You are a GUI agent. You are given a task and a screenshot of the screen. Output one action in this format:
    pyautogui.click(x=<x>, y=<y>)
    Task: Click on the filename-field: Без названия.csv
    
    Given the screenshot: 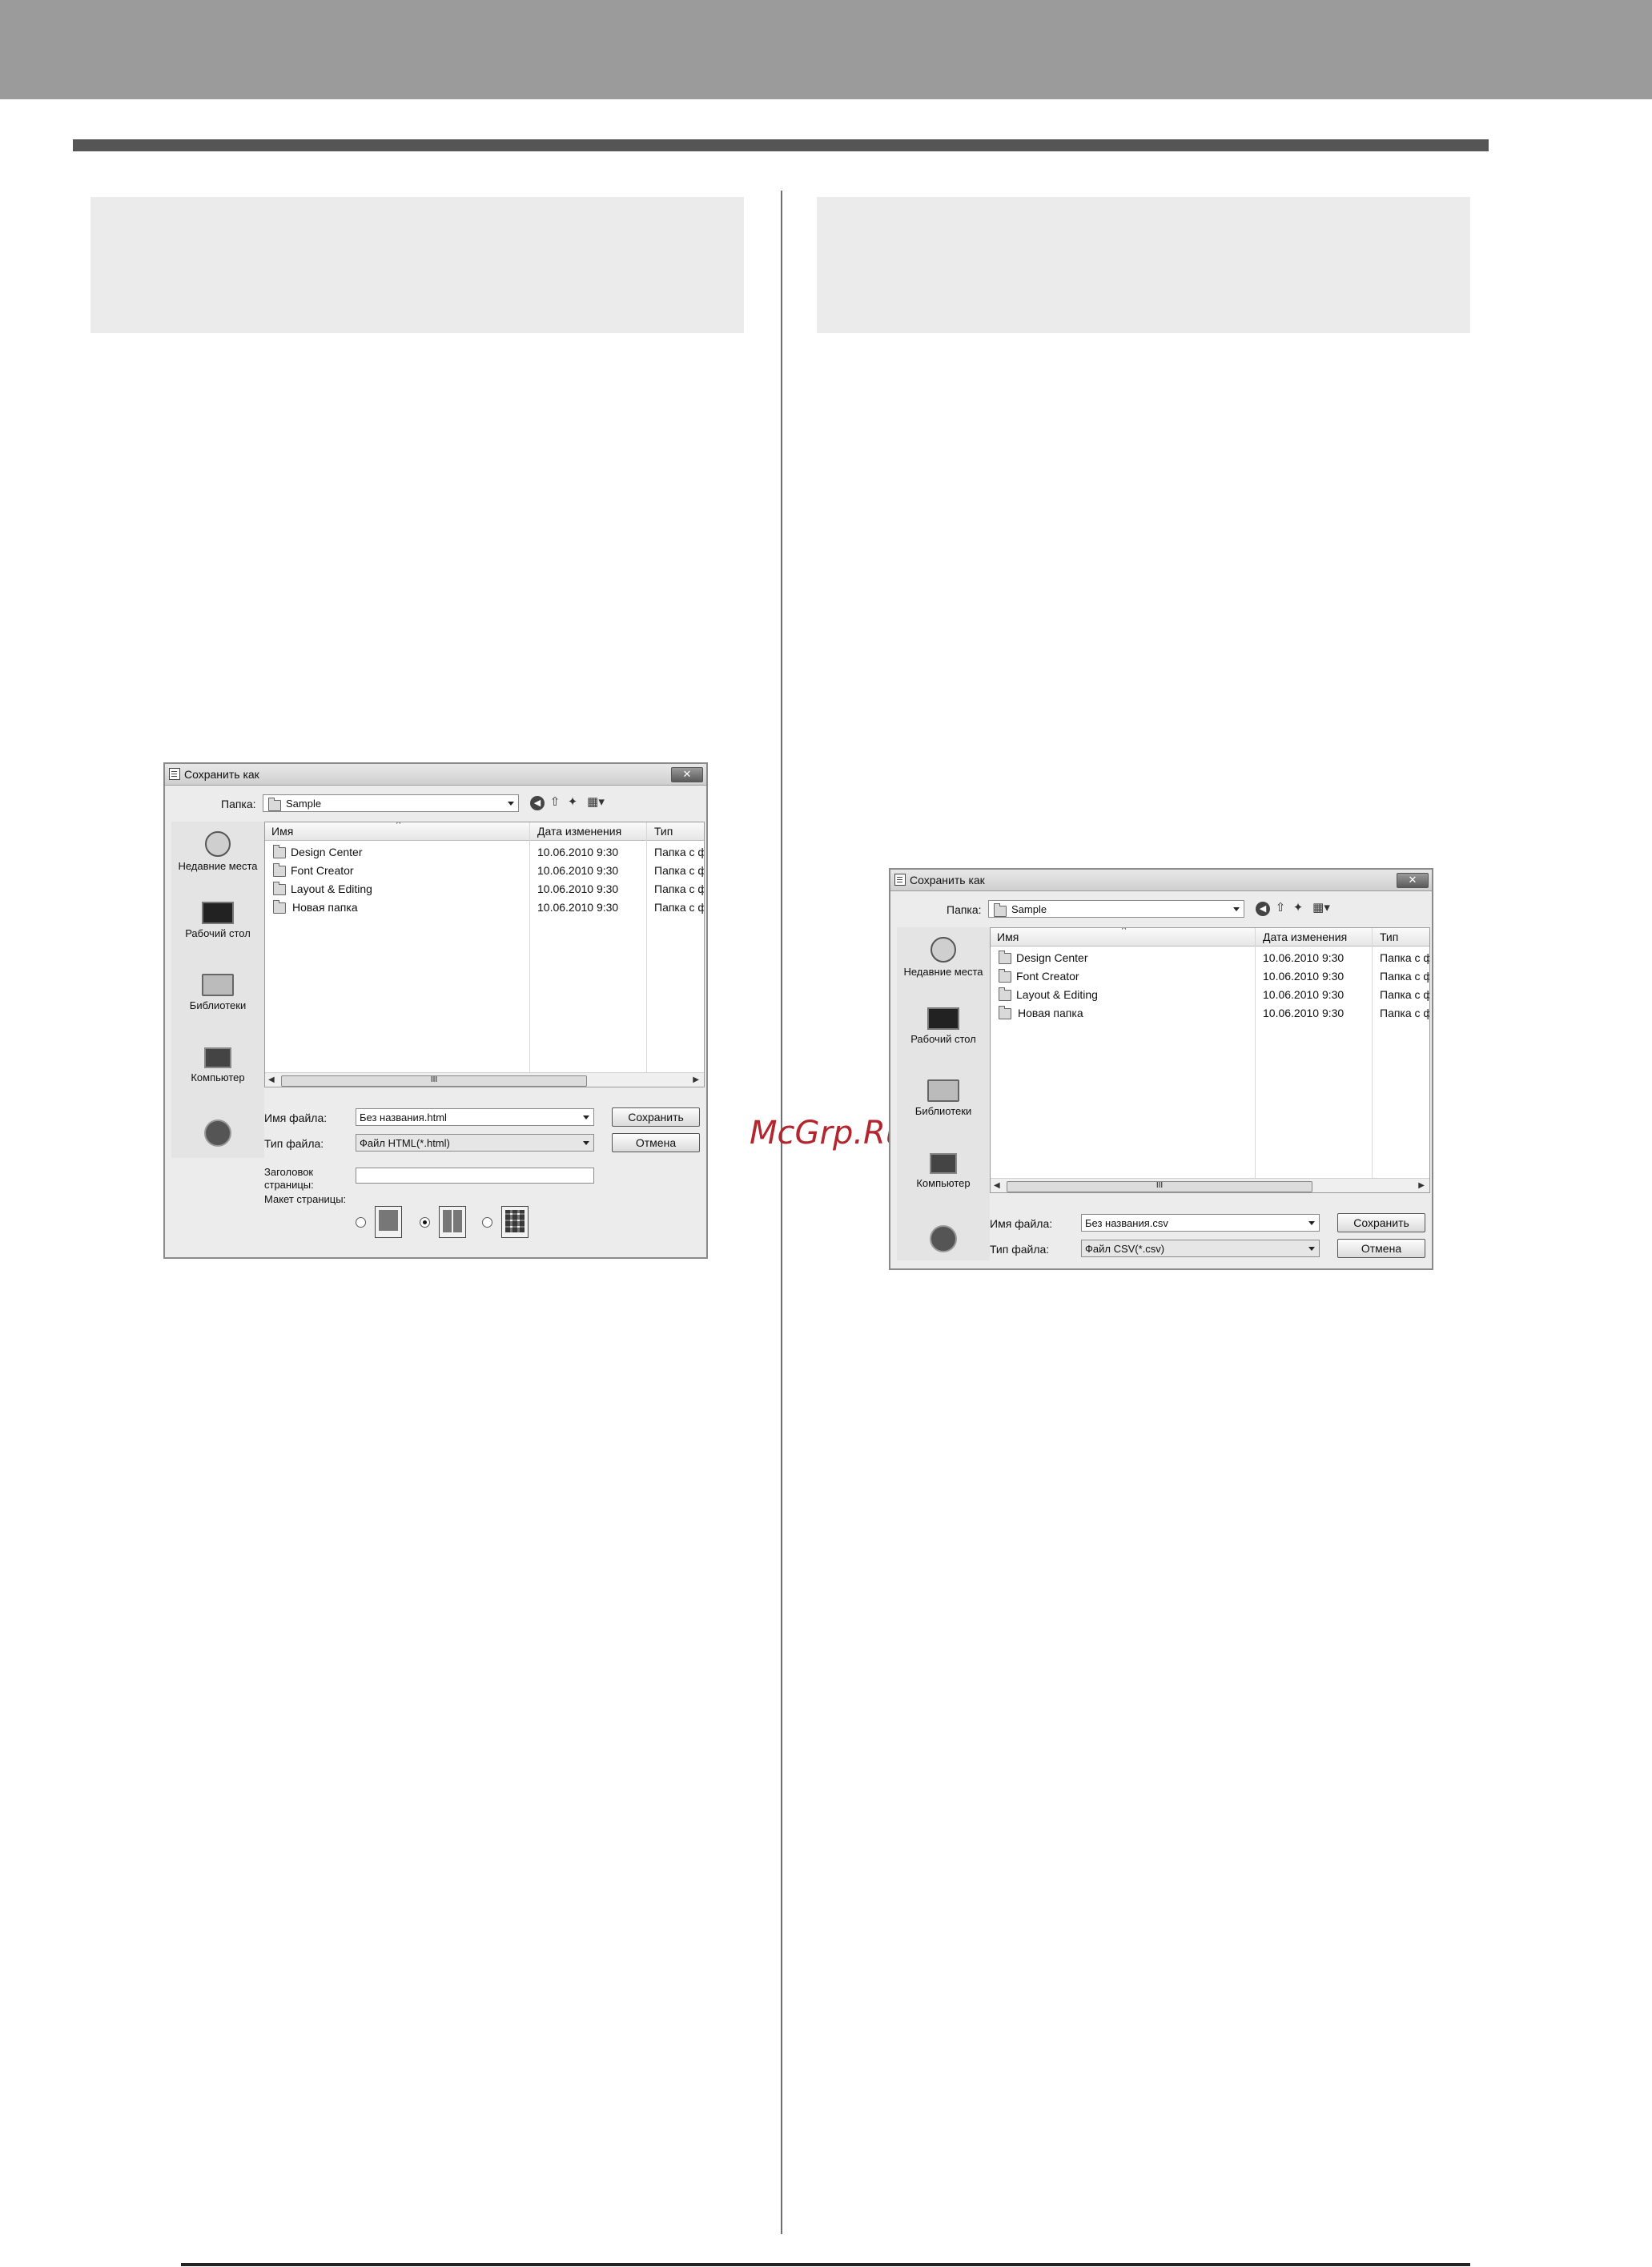 What is the action you would take?
    pyautogui.click(x=1201, y=1223)
    